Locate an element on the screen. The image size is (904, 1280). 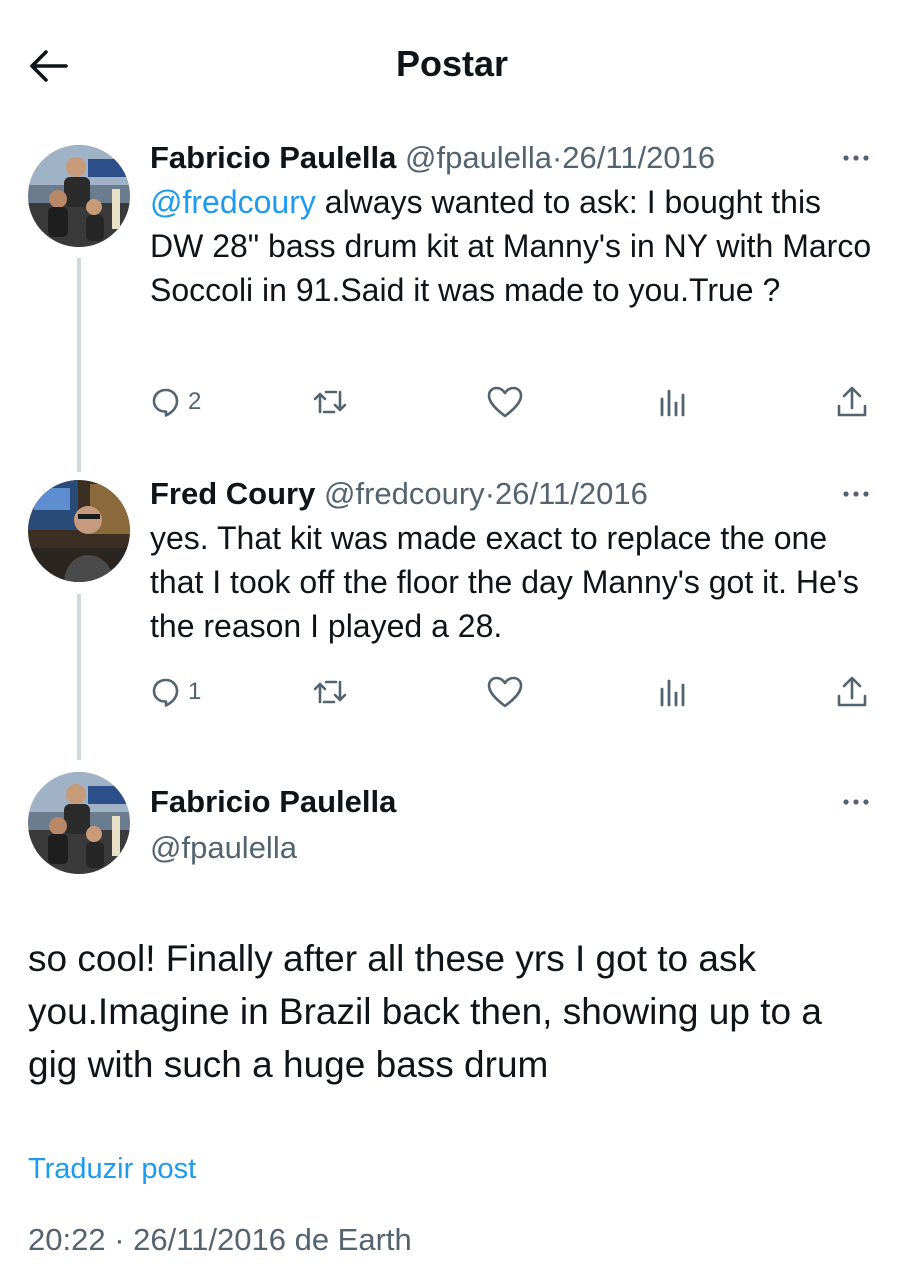
author-name: Fred Coury is located at coordinates (232, 493).